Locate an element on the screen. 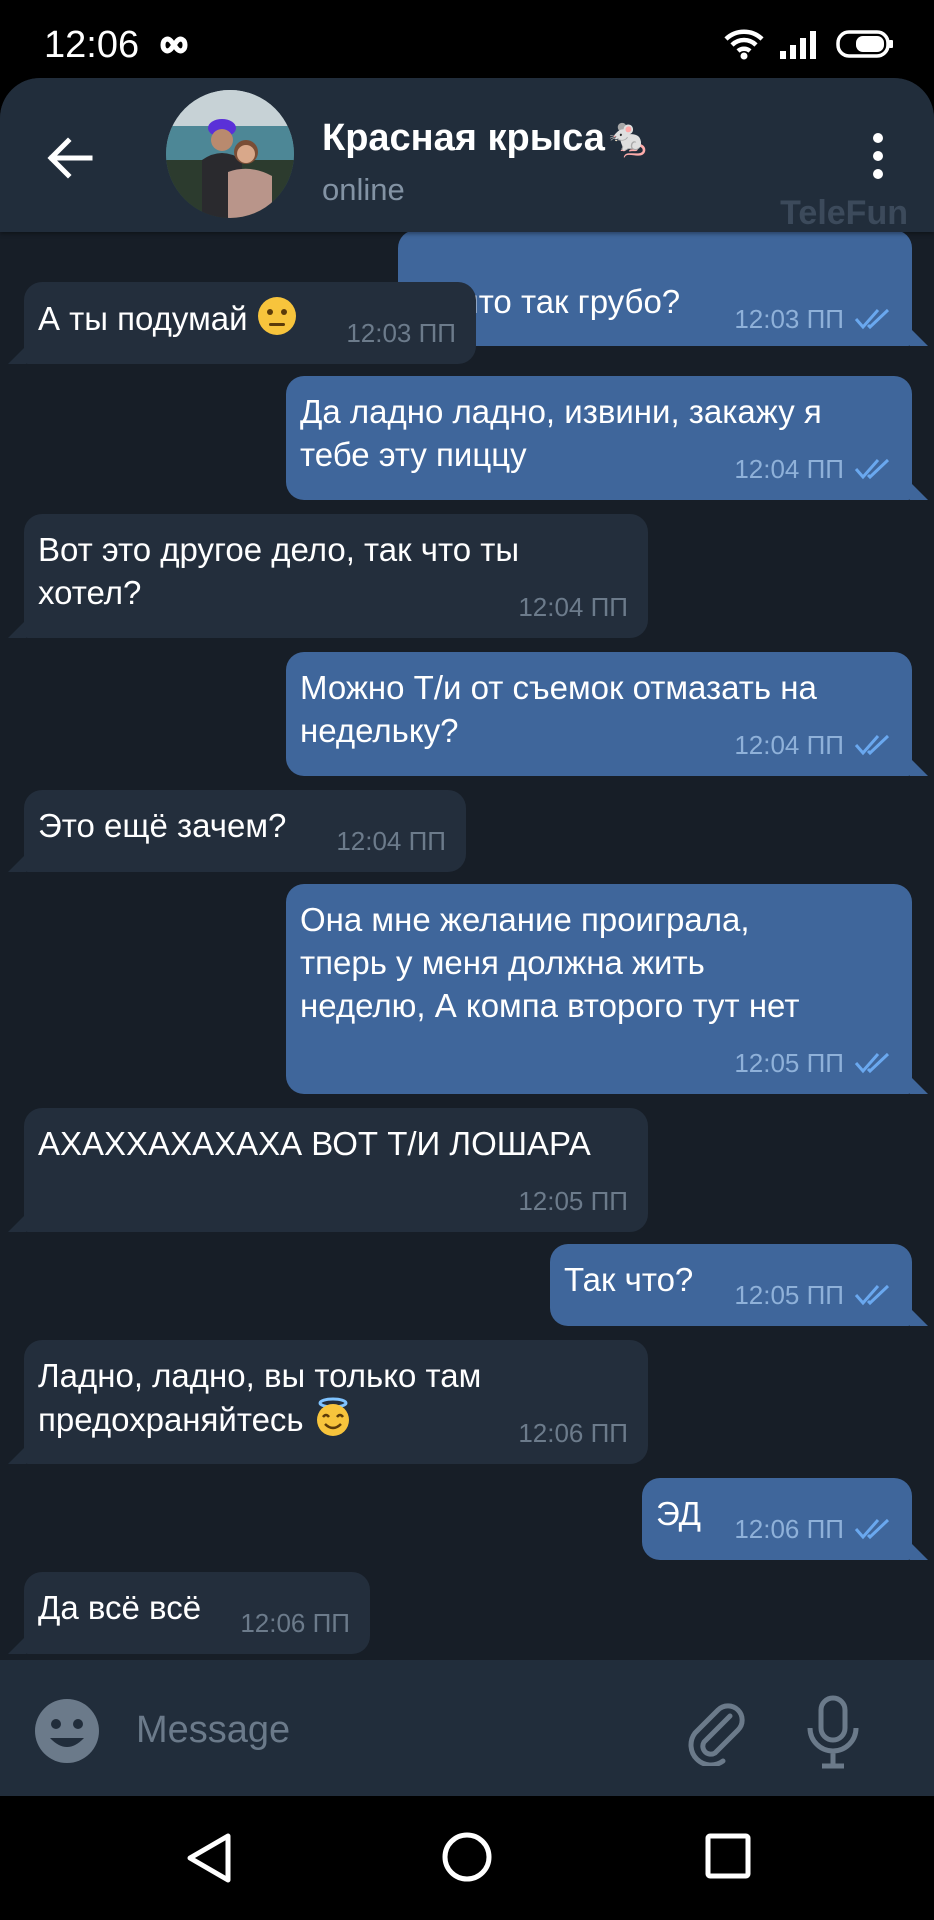 This screenshot has height=1920, width=934. system-navigation-bar is located at coordinates (467, 1858).